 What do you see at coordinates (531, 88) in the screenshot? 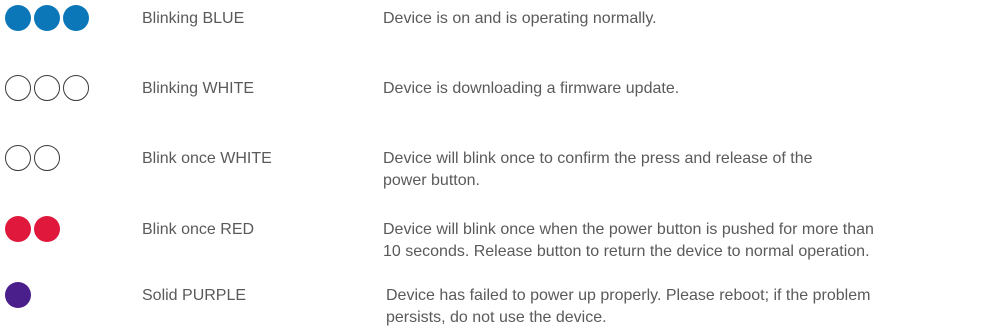
I see `description-line: Device is downloading a firmware update.` at bounding box center [531, 88].